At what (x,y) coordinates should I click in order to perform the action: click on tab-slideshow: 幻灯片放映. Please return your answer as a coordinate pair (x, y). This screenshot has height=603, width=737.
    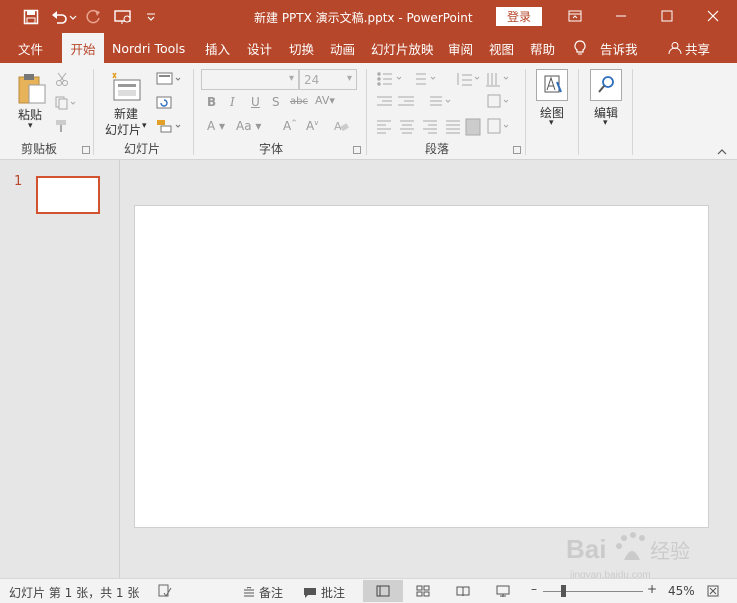
    Looking at the image, I should click on (402, 48).